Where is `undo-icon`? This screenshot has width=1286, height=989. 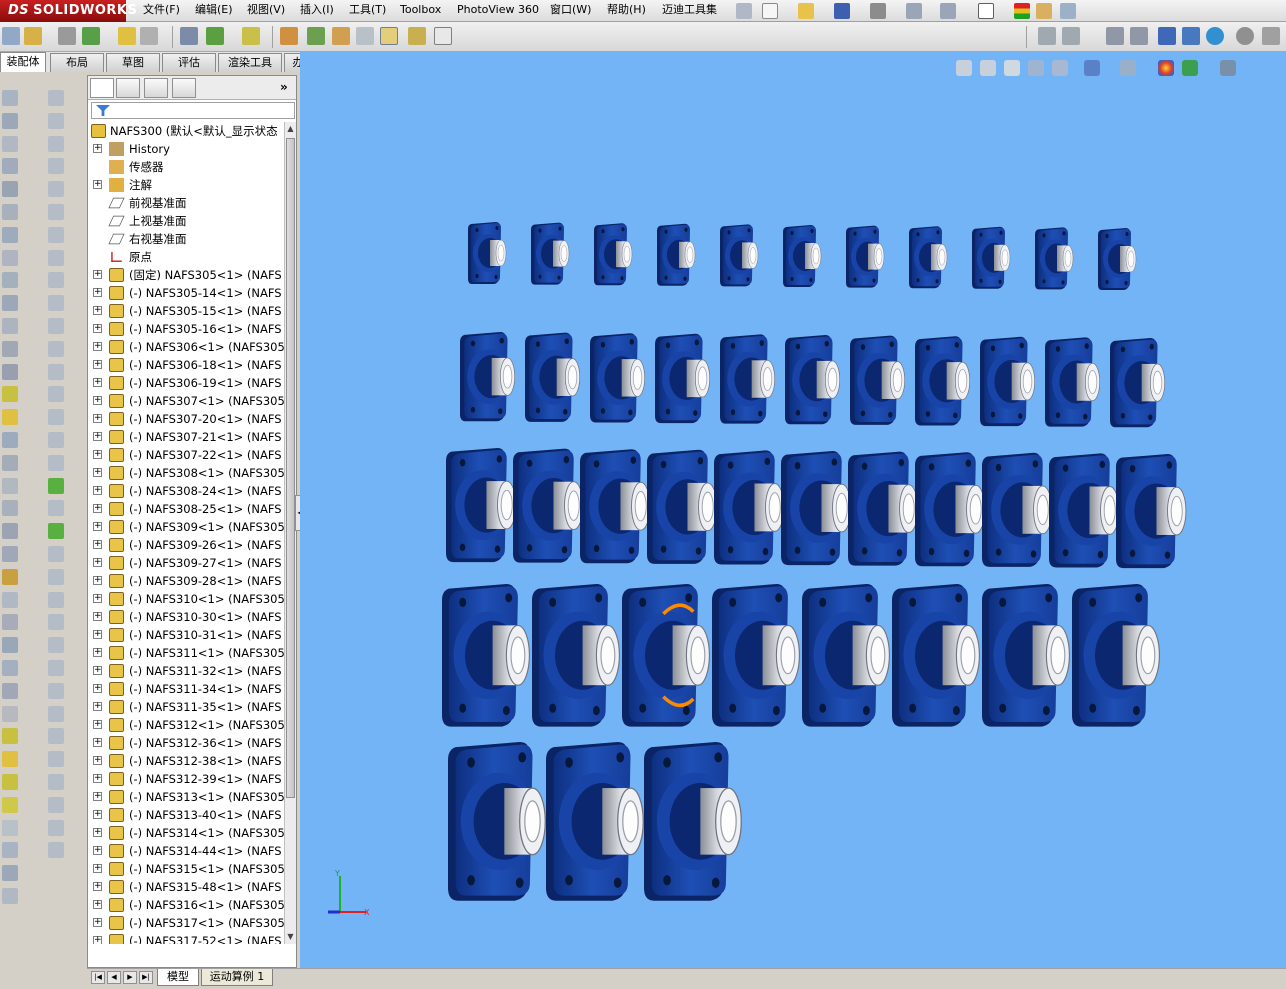
undo-icon is located at coordinates (914, 11).